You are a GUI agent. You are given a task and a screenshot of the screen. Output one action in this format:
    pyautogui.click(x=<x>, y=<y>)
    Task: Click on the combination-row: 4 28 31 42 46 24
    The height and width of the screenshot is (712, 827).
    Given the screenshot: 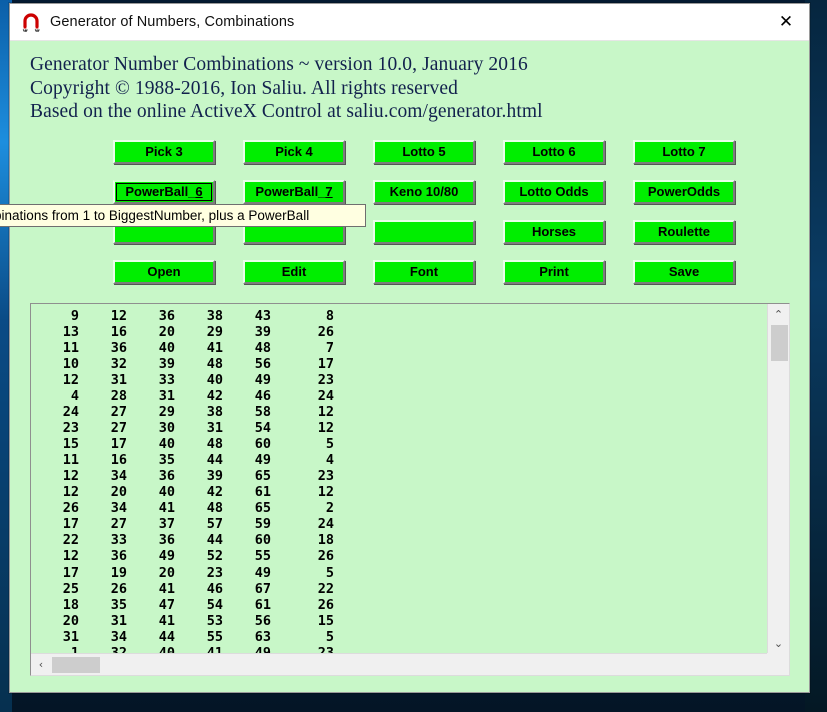 What is the action you would take?
    pyautogui.click(x=399, y=396)
    